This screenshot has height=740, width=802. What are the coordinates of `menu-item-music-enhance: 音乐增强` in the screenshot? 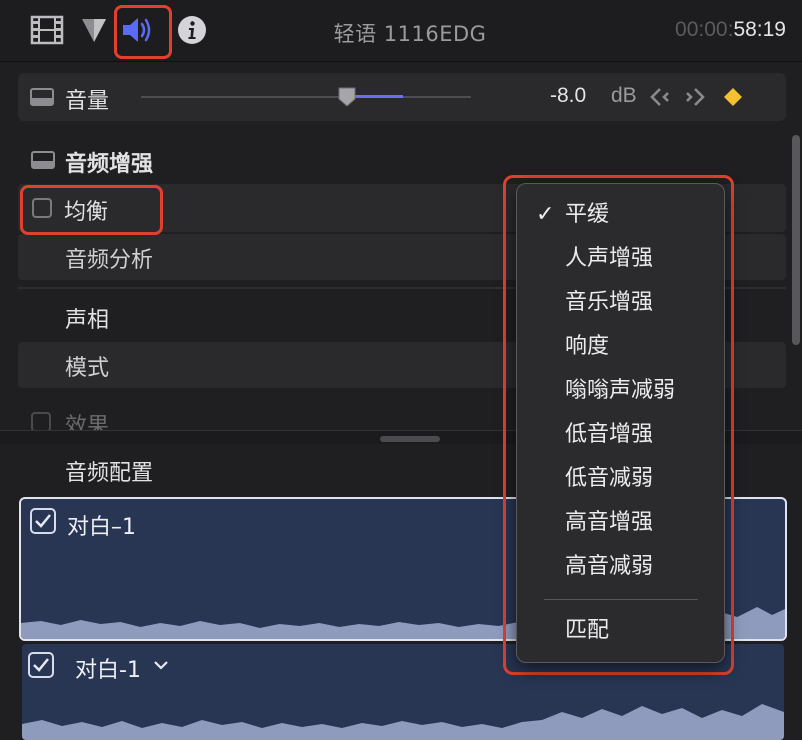 It's located at (620, 303).